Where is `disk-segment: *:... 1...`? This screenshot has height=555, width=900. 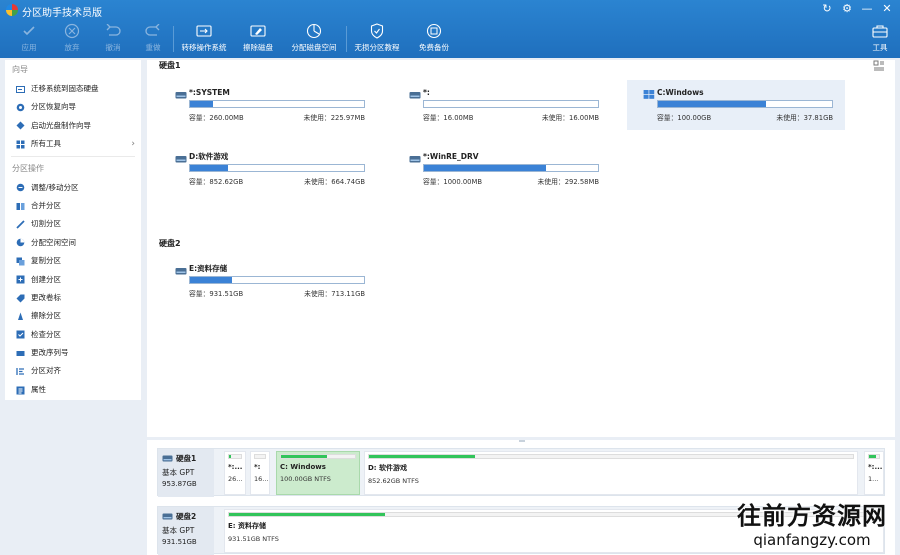
disk-segment: *:... 1... is located at coordinates (874, 473).